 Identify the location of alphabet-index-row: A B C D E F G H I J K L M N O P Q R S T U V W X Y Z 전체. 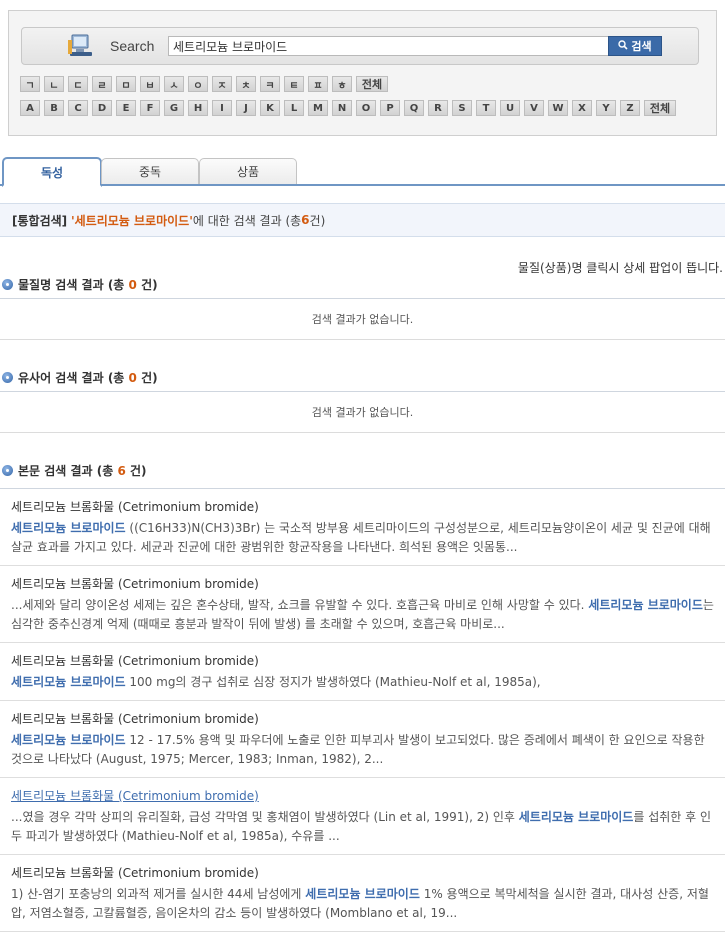
(348, 108).